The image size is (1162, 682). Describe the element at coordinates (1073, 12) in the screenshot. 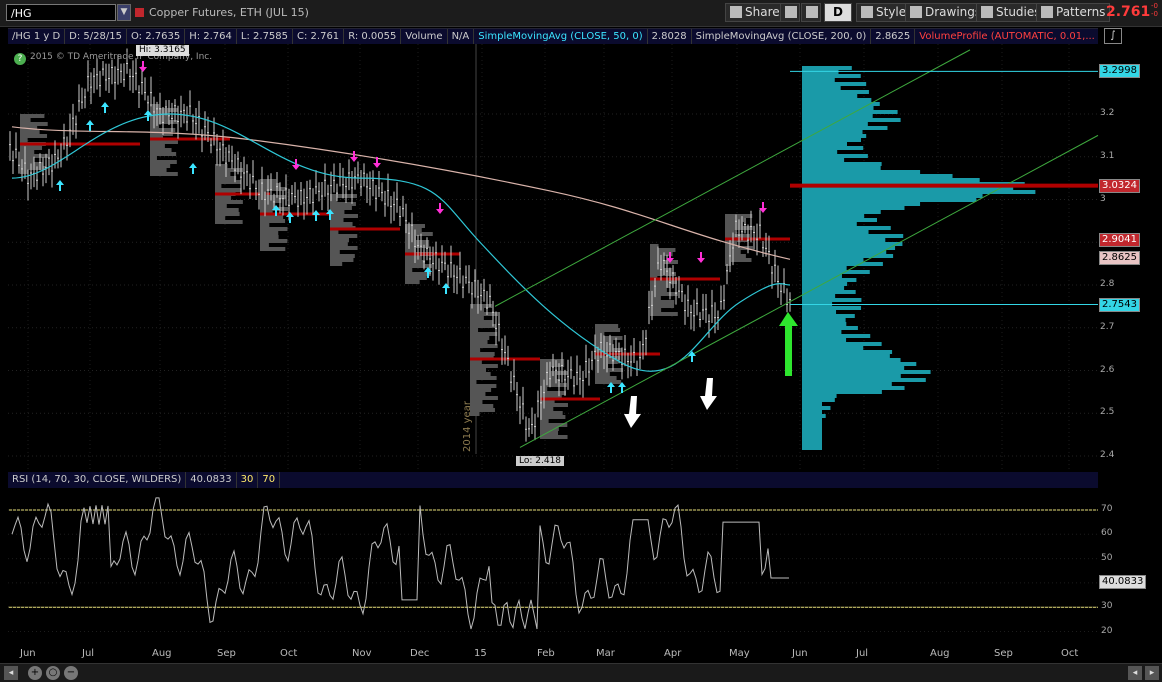

I see `patterns-button: Patterns` at that location.